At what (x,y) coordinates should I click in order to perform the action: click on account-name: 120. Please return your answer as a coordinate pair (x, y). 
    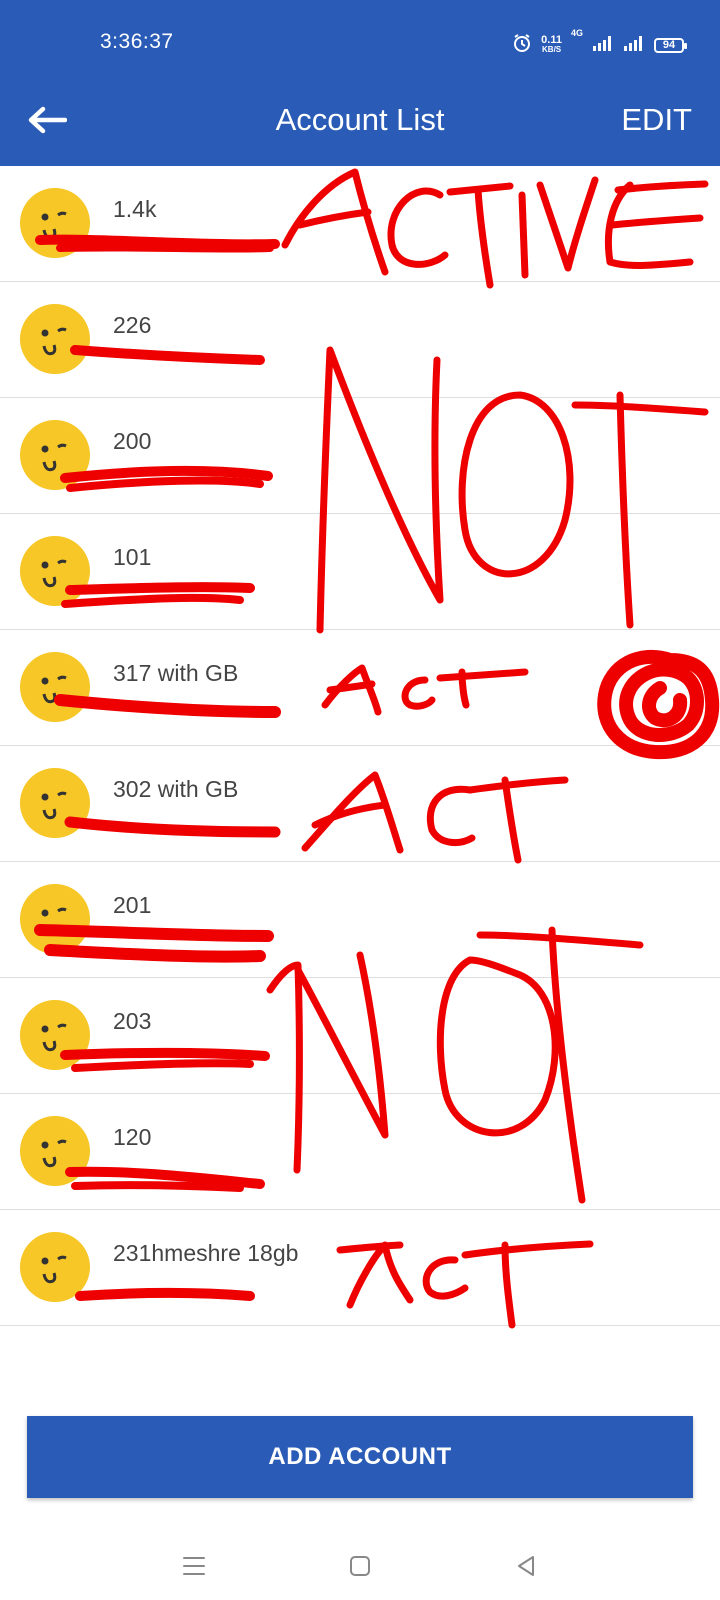
    Looking at the image, I should click on (132, 1137).